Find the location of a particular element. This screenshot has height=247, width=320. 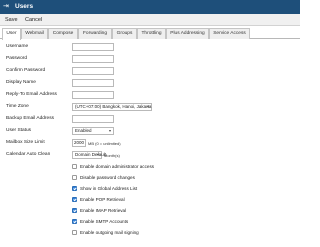

smtp-accounts-label: Enable SMTP Accounts is located at coordinates (104, 221).